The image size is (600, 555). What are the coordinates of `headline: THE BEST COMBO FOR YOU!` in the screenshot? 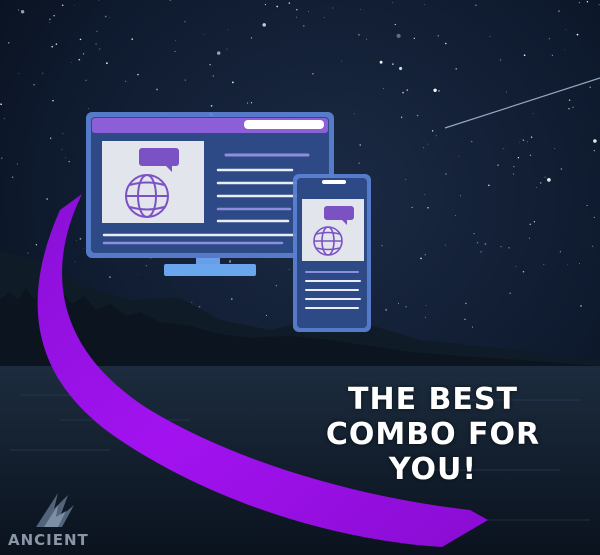 It's located at (433, 434).